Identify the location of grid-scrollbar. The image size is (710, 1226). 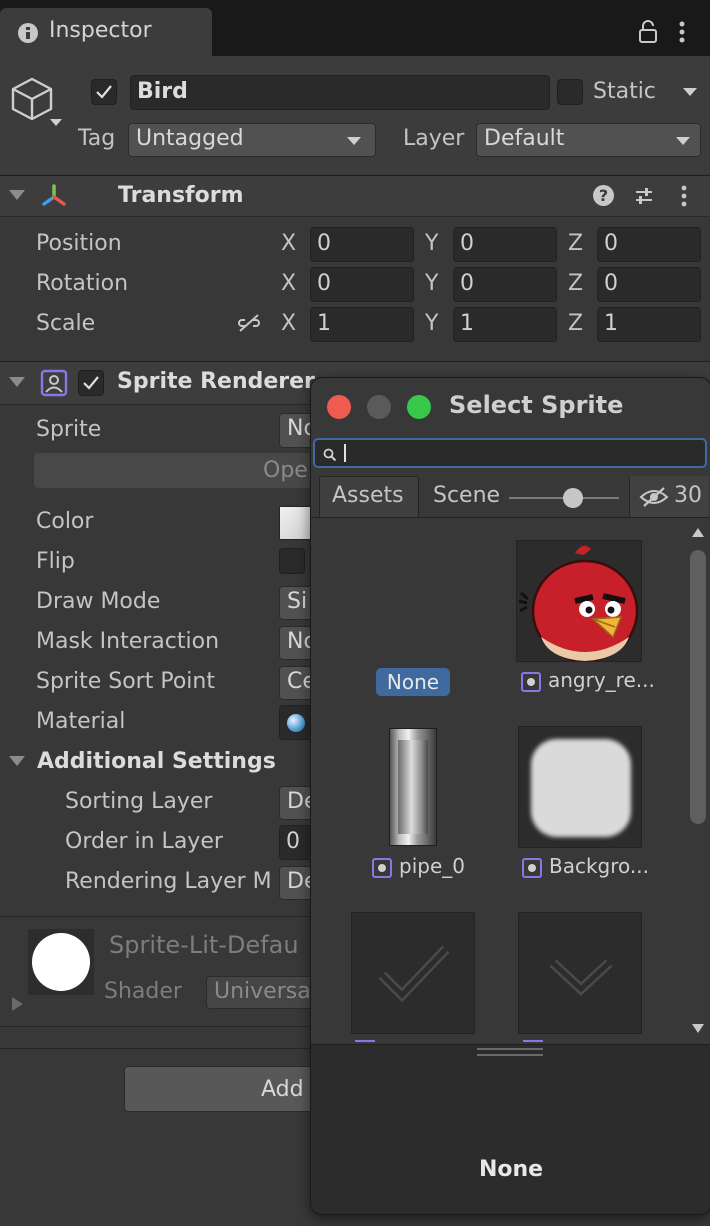
(698, 781).